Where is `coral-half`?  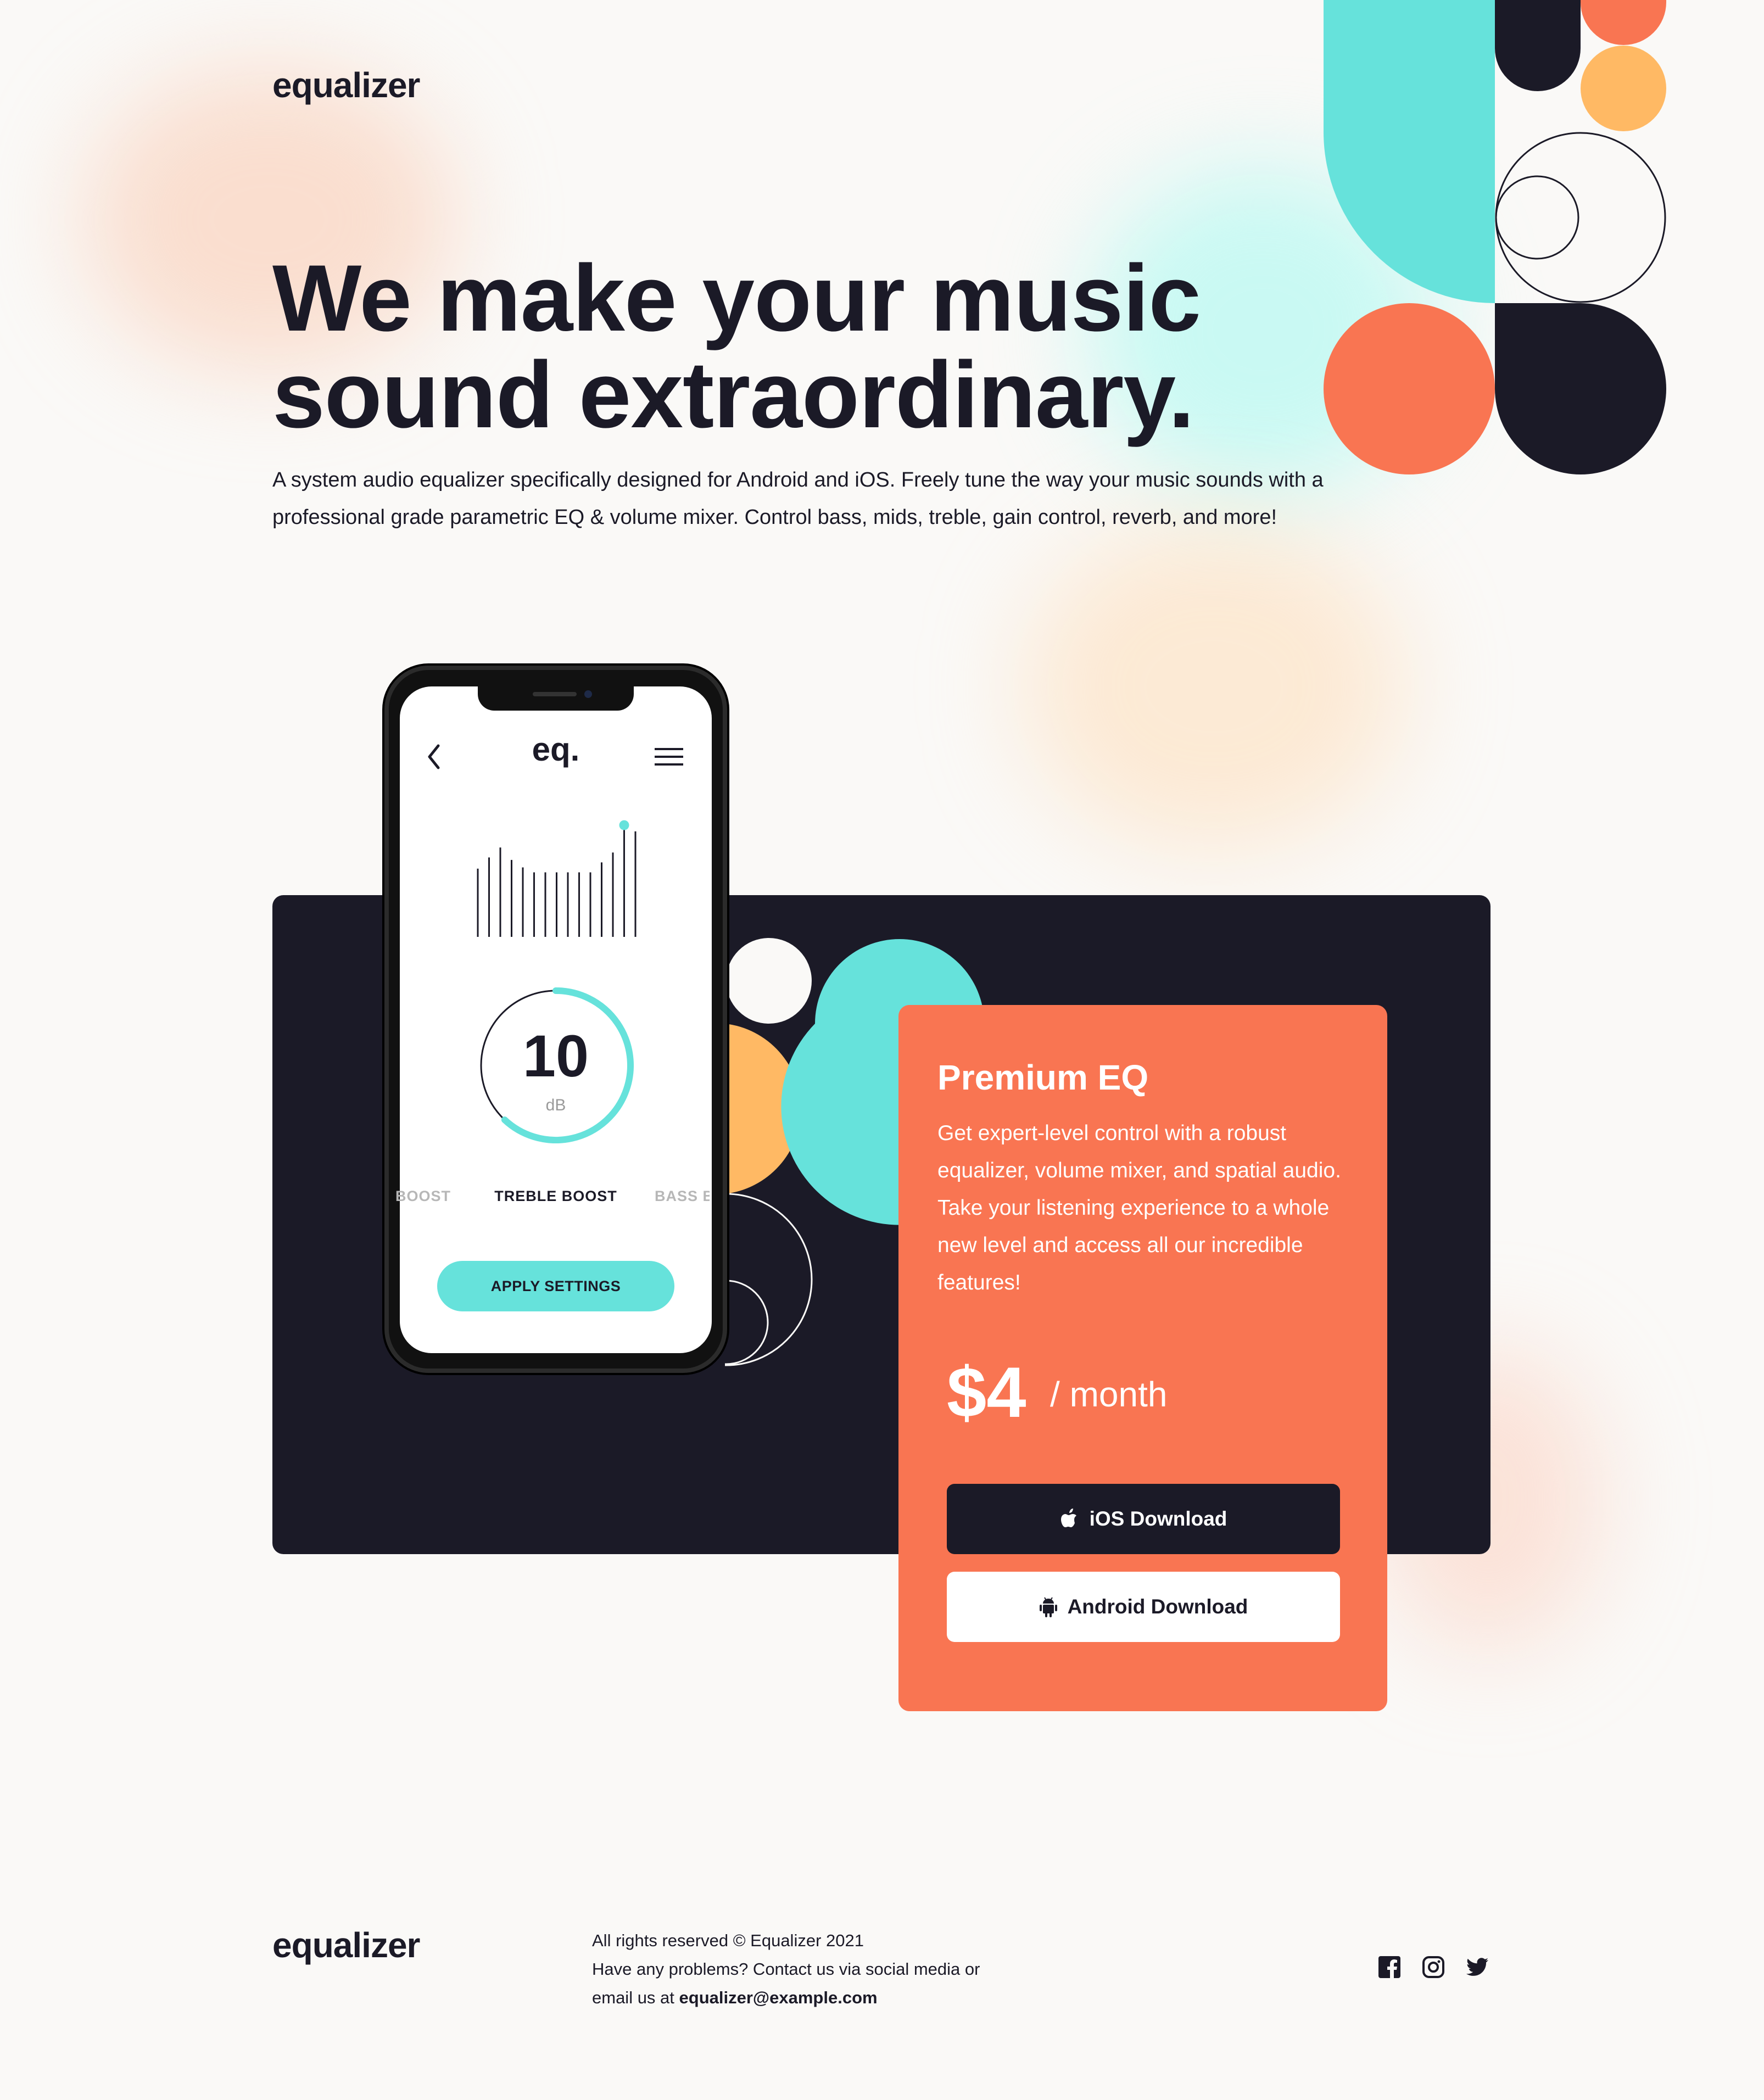
coral-half is located at coordinates (1623, 22).